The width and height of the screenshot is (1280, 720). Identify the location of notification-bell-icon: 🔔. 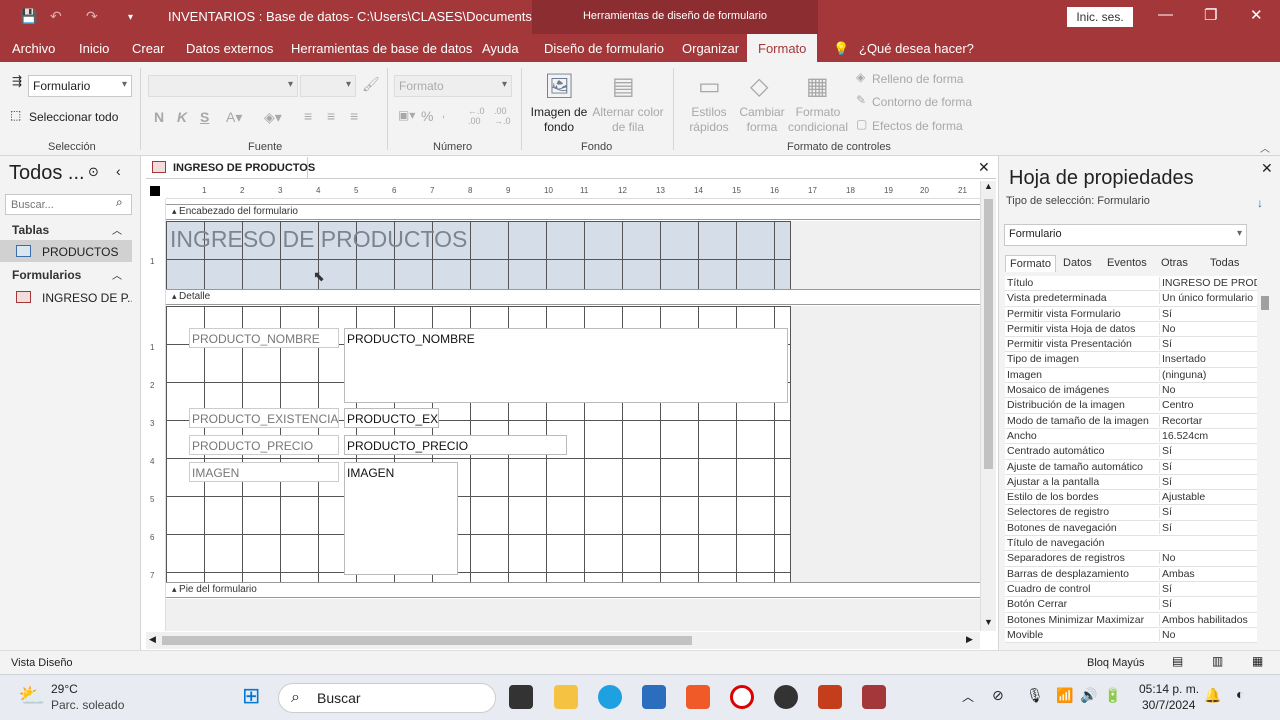
(1212, 695).